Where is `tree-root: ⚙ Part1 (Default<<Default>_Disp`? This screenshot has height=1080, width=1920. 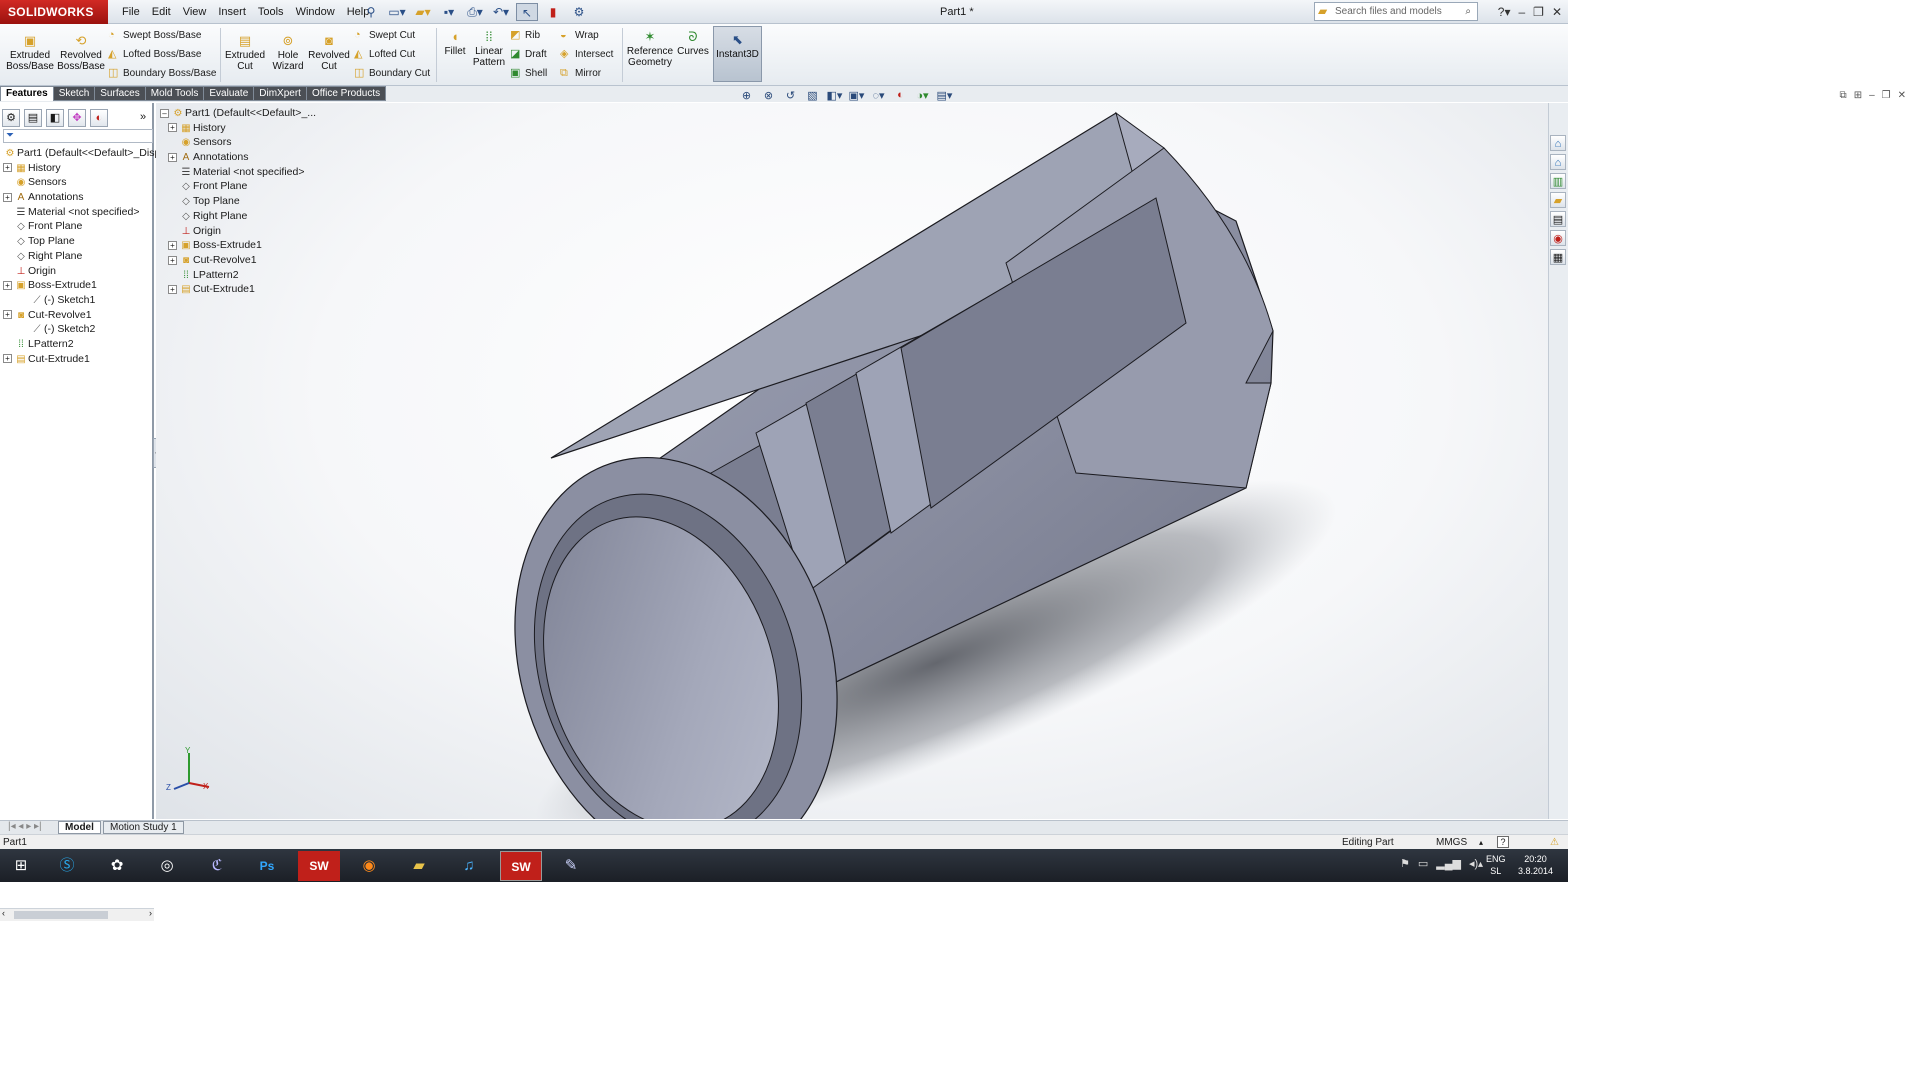 tree-root: ⚙ Part1 (Default<<Default>_Disp is located at coordinates (82, 153).